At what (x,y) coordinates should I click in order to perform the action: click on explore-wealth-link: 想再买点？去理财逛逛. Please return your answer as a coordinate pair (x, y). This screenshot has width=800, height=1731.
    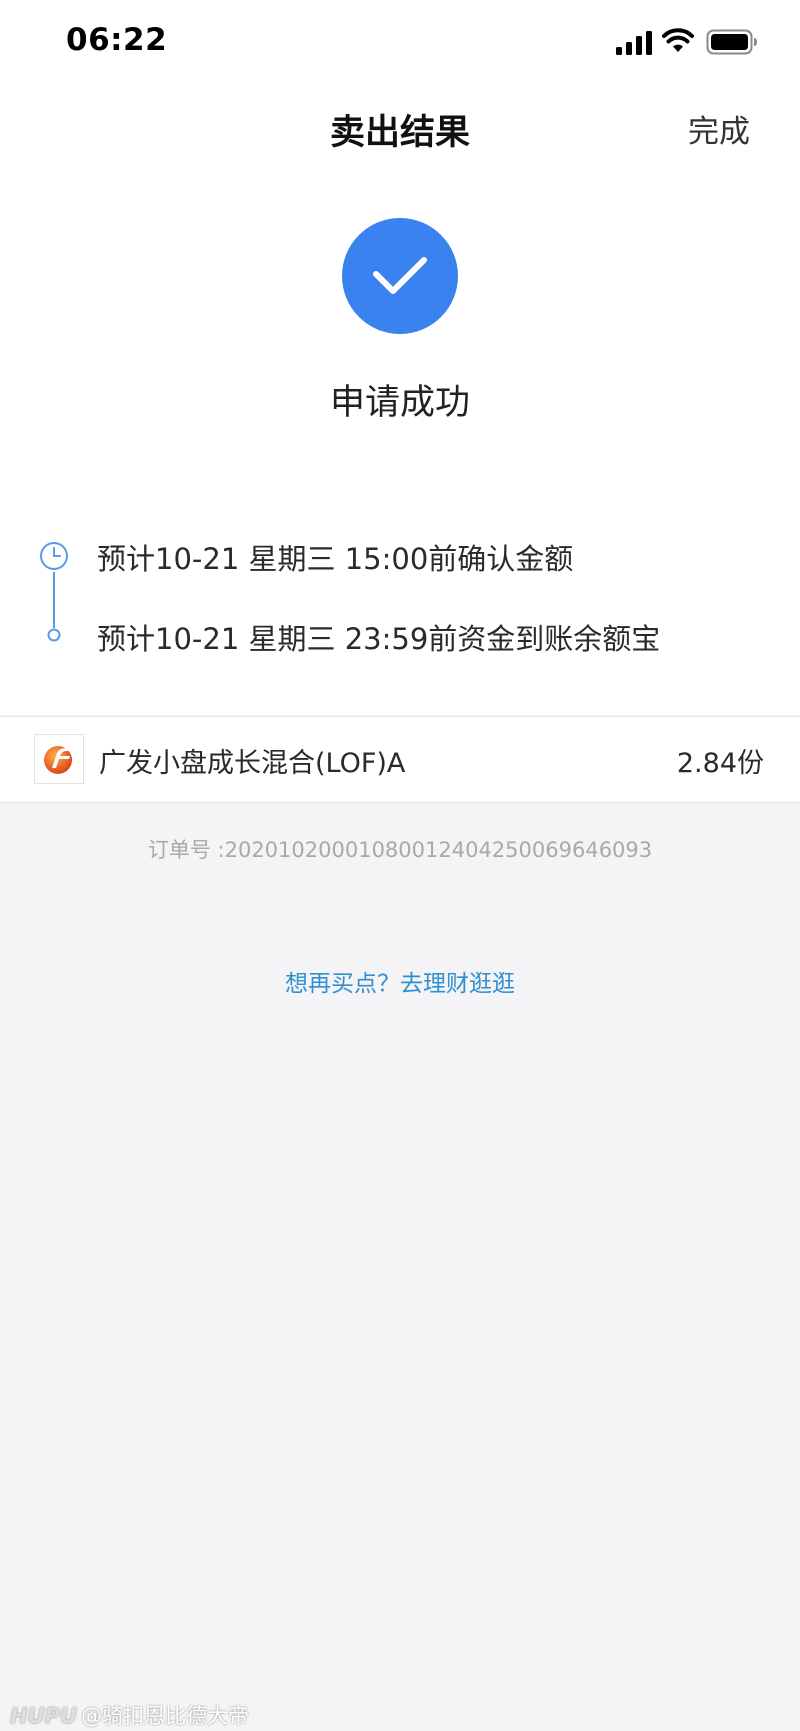
    Looking at the image, I should click on (400, 981).